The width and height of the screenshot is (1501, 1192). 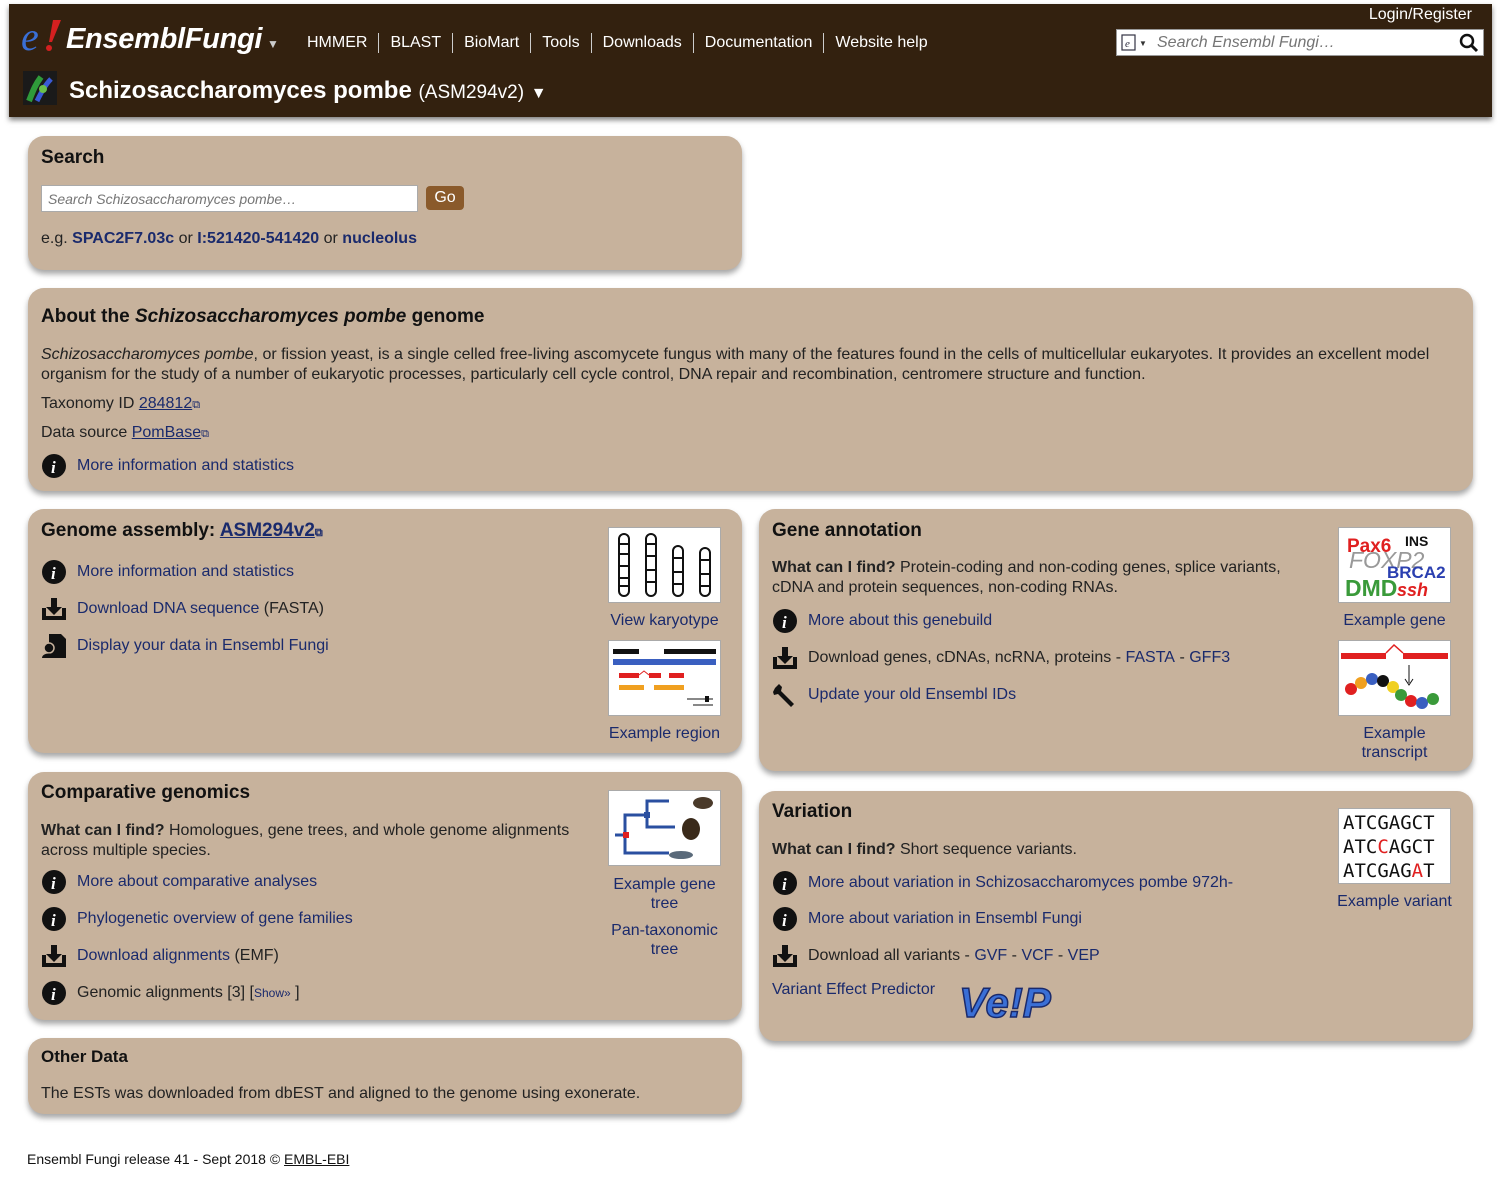 What do you see at coordinates (54, 646) in the screenshot?
I see `upload-data-icon` at bounding box center [54, 646].